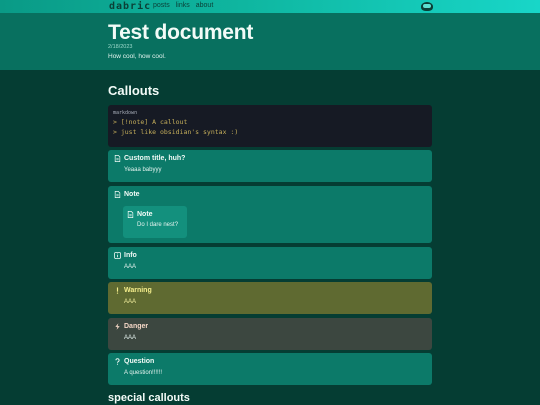 Image resolution: width=540 pixels, height=405 pixels. What do you see at coordinates (143, 373) in the screenshot?
I see `callout-body: A question!!!!!!` at bounding box center [143, 373].